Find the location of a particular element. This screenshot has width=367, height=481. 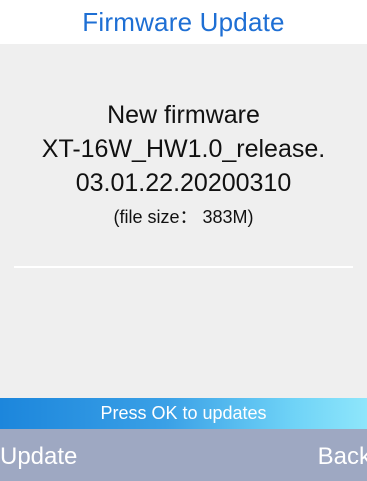

back-softkey: Back is located at coordinates (342, 457).